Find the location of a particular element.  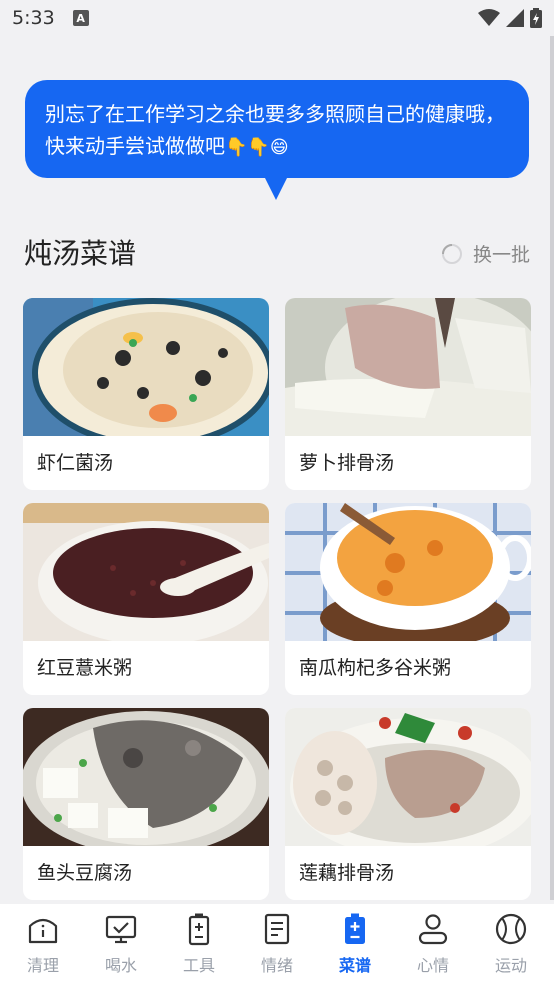

nav-label: 清理 is located at coordinates (42, 965).